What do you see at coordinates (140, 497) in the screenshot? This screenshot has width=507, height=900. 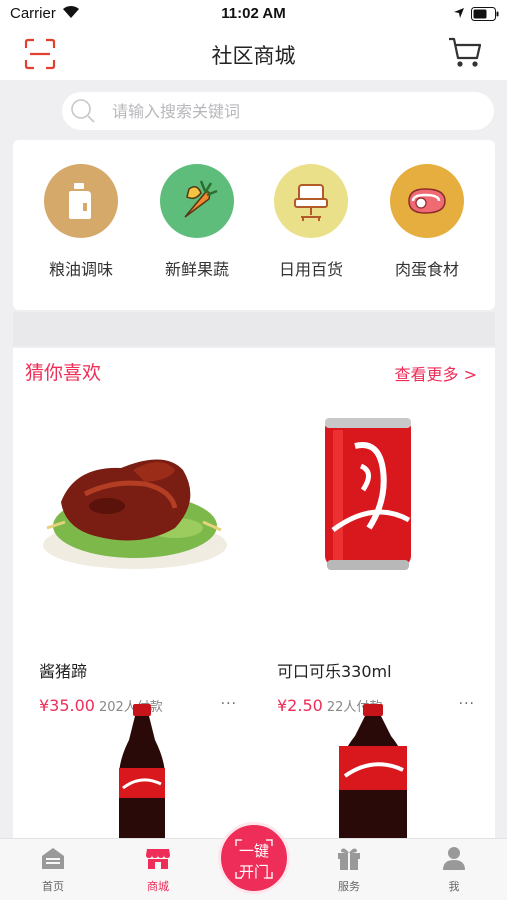 I see `product-image-pork-trotter` at bounding box center [140, 497].